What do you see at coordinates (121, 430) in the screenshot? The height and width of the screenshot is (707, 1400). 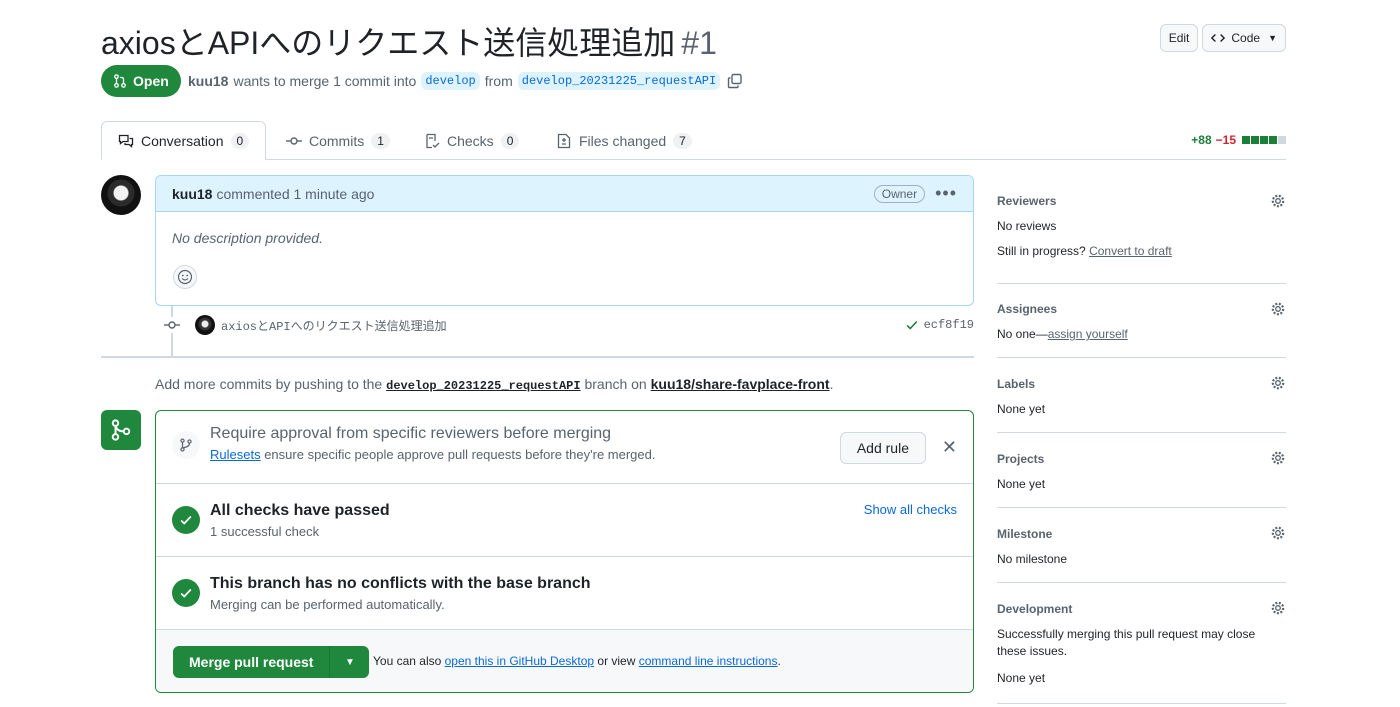 I see `git-merge-icon` at bounding box center [121, 430].